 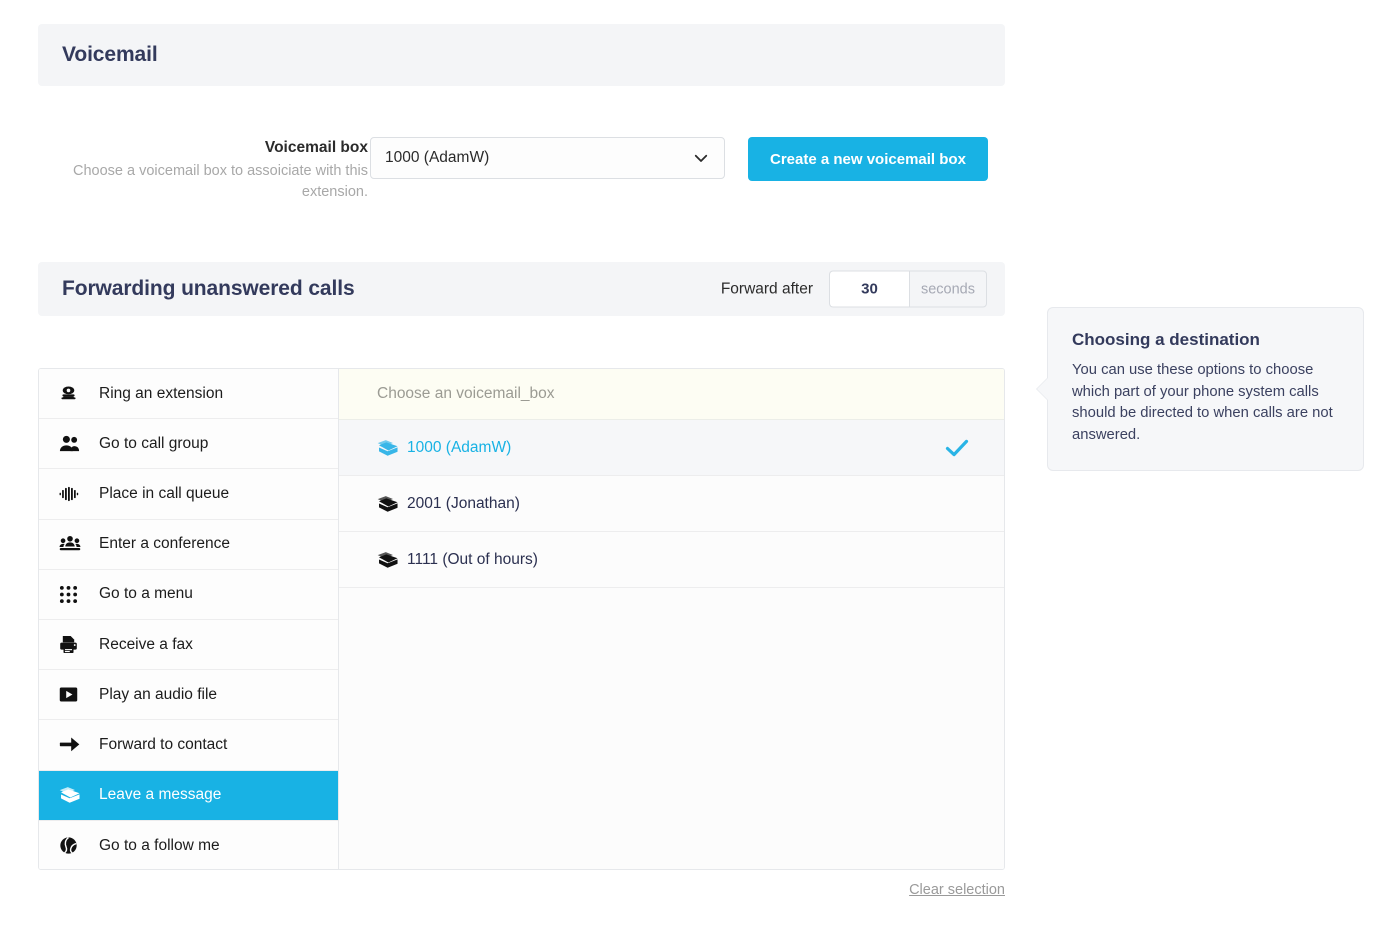 What do you see at coordinates (72, 694) in the screenshot?
I see `play-icon` at bounding box center [72, 694].